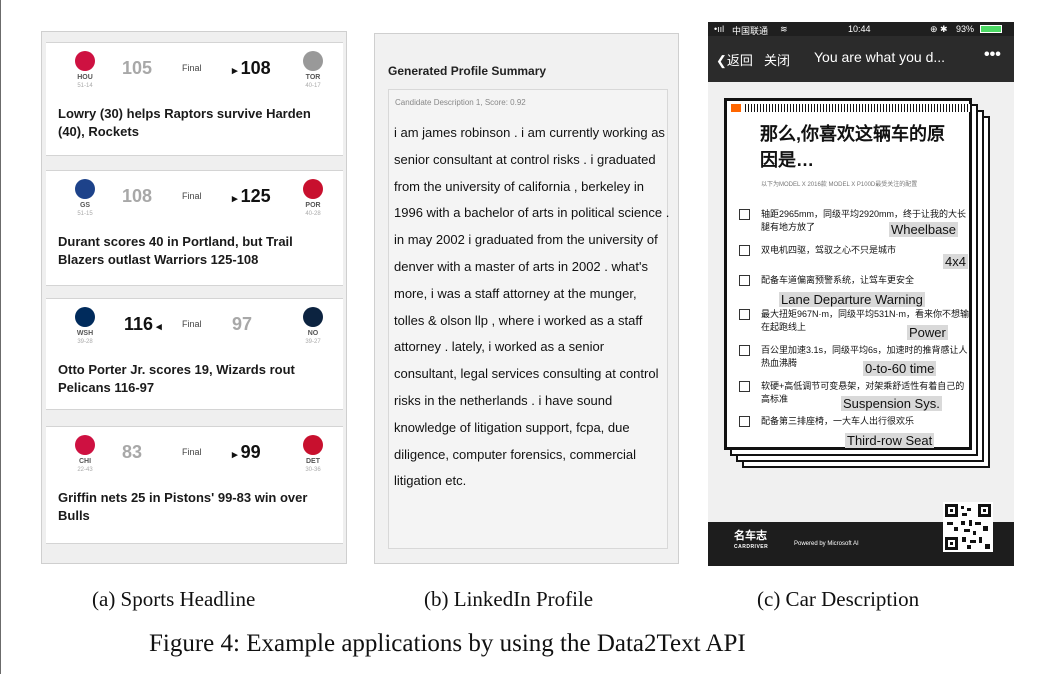  I want to click on away-team-abbr: CHI, so click(85, 461).